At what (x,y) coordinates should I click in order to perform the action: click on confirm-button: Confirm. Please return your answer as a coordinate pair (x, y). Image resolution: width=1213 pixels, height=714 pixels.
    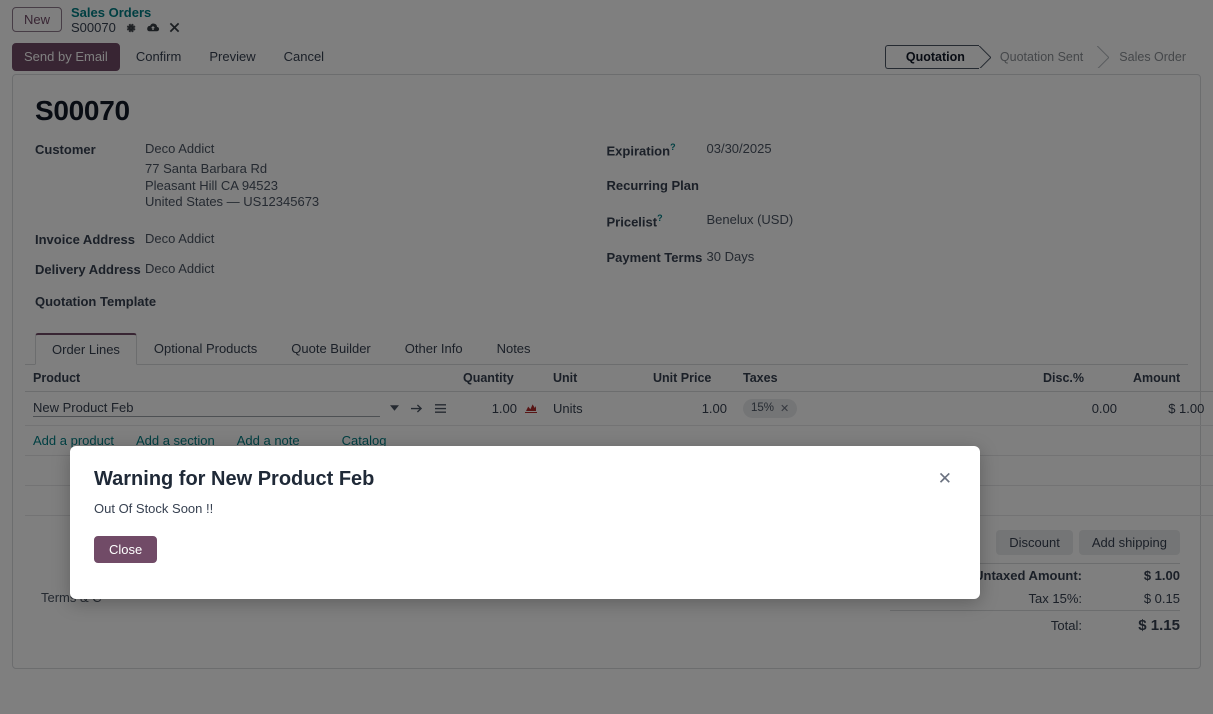
    Looking at the image, I should click on (159, 57).